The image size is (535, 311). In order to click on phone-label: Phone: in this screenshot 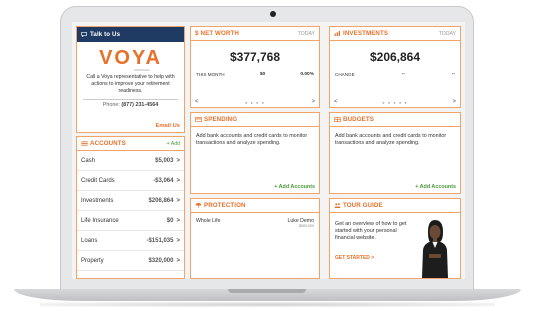, I will do `click(111, 105)`.